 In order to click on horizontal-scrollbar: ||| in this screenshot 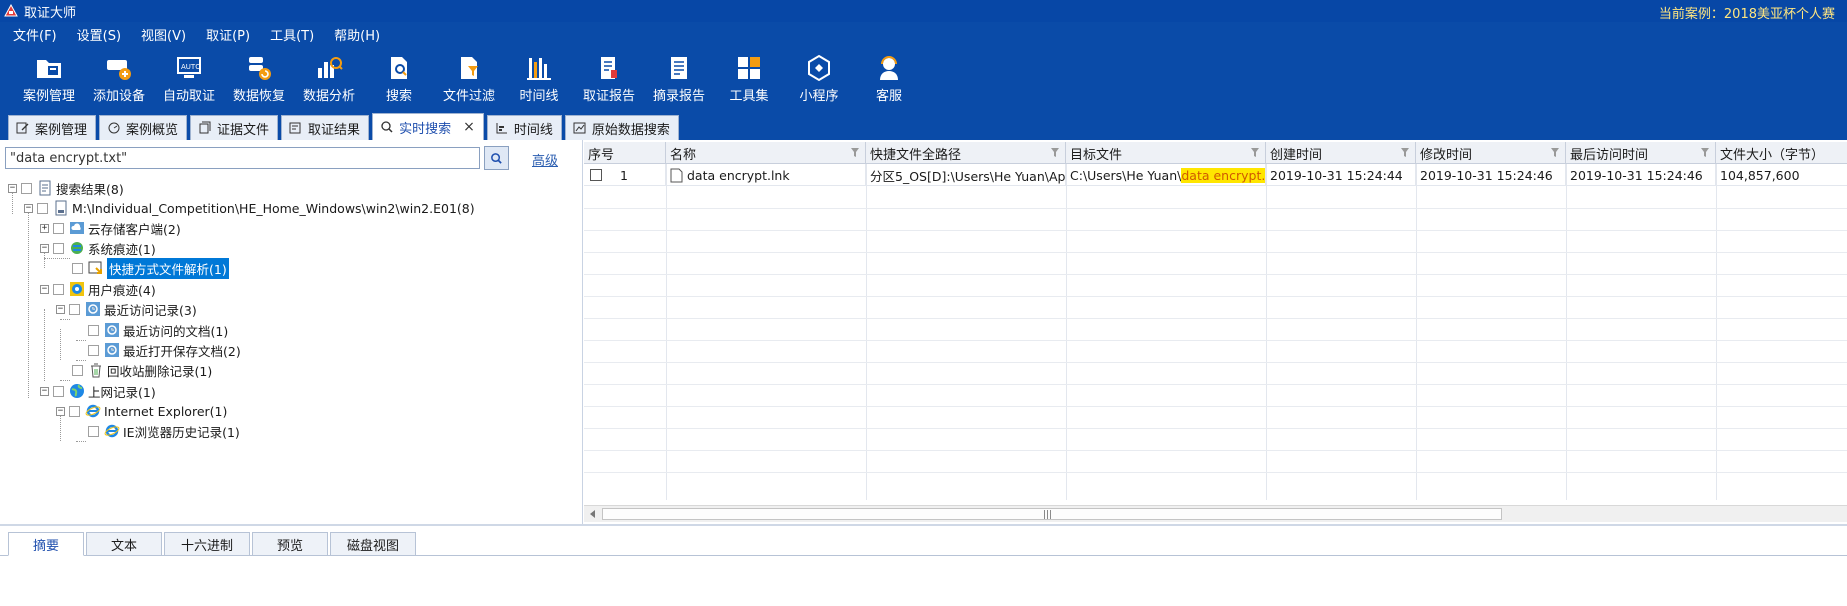, I will do `click(1215, 513)`.